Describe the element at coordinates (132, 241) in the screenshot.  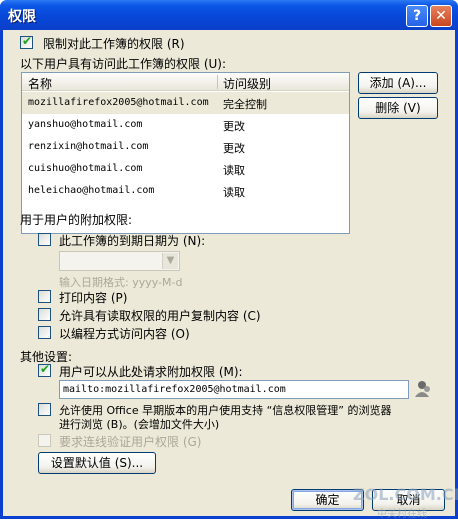
I see `expire-label: 此工作簿的到期日期为 (N):` at that location.